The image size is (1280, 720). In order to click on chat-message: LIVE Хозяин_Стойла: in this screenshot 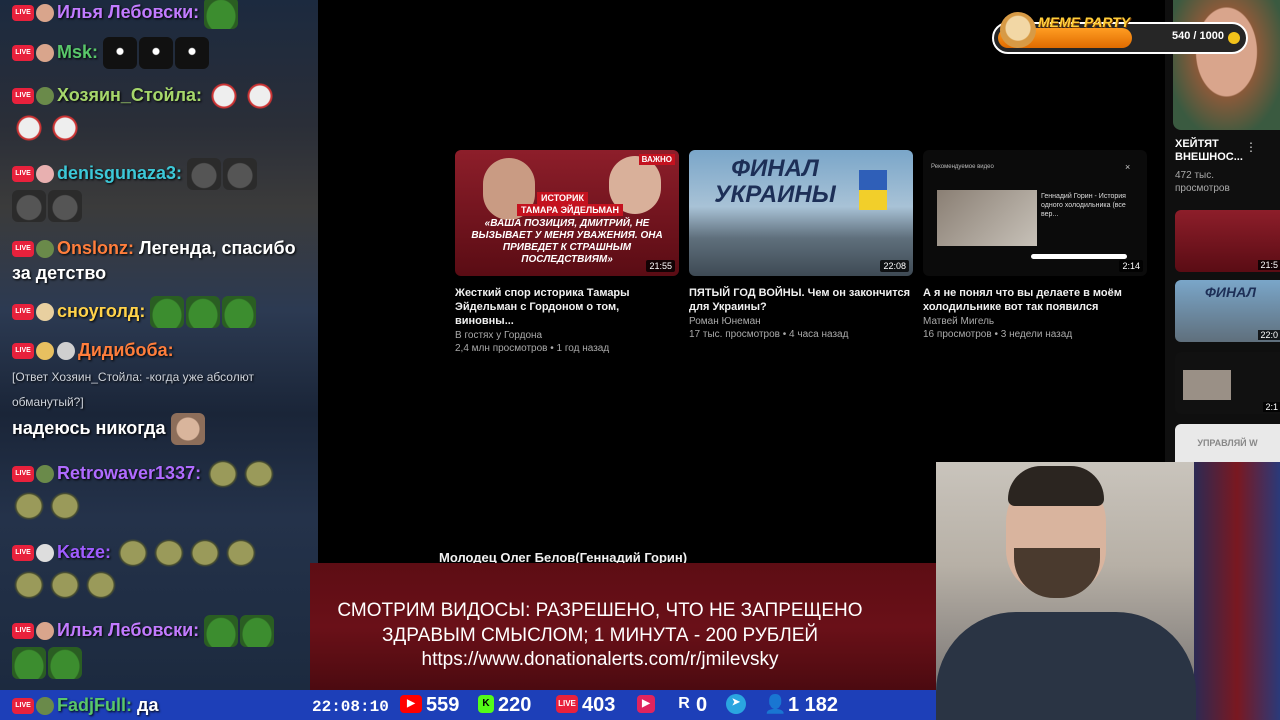, I will do `click(162, 112)`.